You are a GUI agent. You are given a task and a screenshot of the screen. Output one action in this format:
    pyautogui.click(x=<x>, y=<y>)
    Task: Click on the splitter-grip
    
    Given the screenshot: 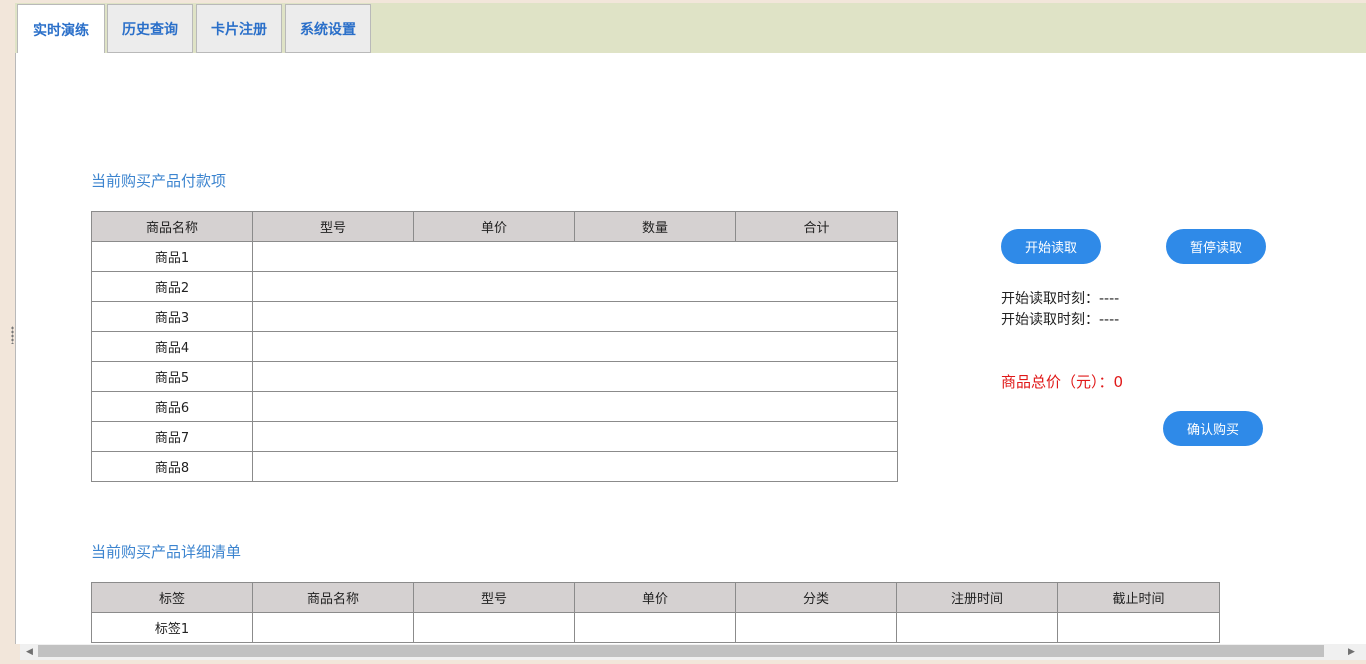 What is the action you would take?
    pyautogui.click(x=12, y=335)
    